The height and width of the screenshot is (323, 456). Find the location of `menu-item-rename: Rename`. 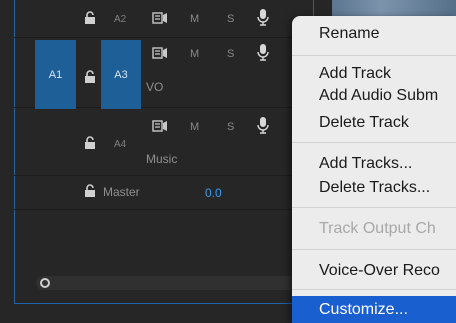

menu-item-rename: Rename is located at coordinates (374, 34).